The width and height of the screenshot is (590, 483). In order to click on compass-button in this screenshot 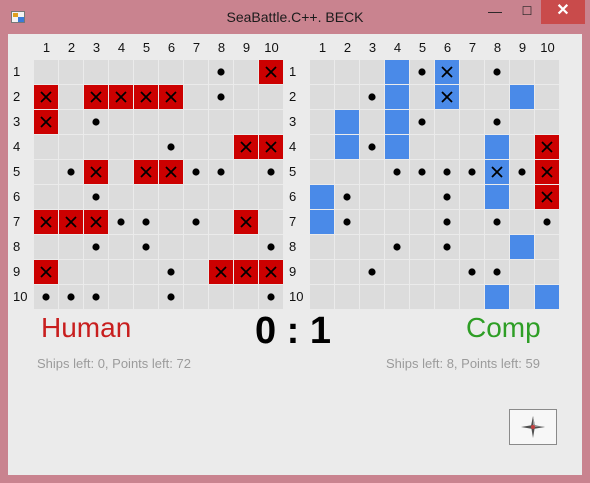, I will do `click(533, 427)`.